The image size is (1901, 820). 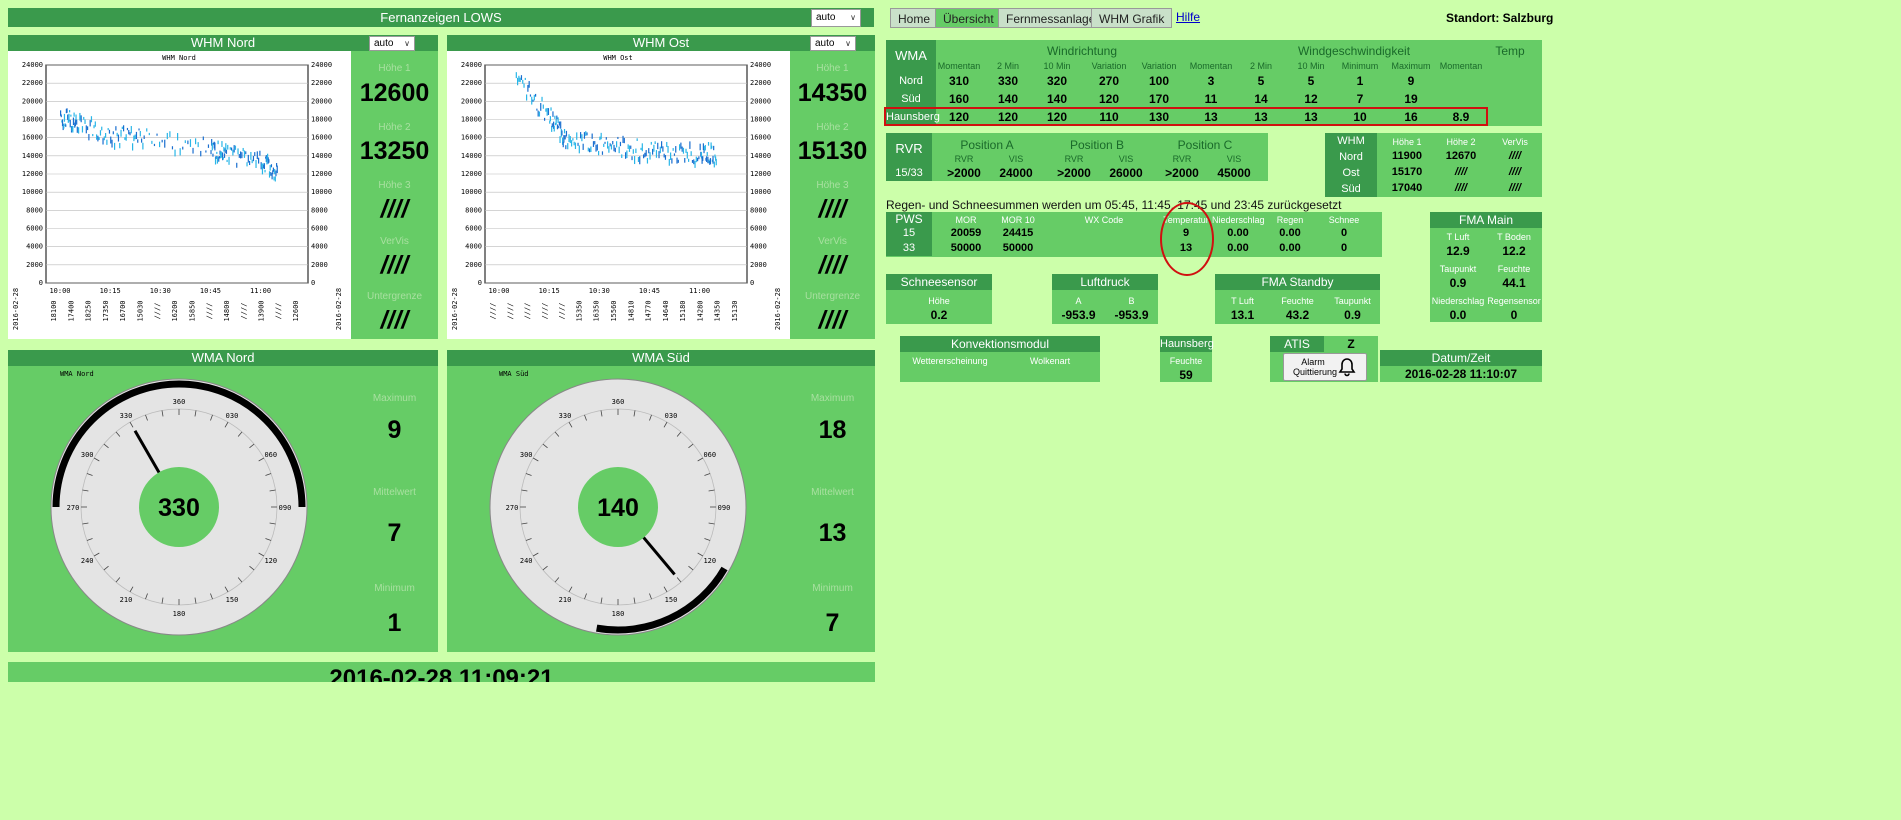 What do you see at coordinates (1109, 81) in the screenshot?
I see `wma-cell: 270` at bounding box center [1109, 81].